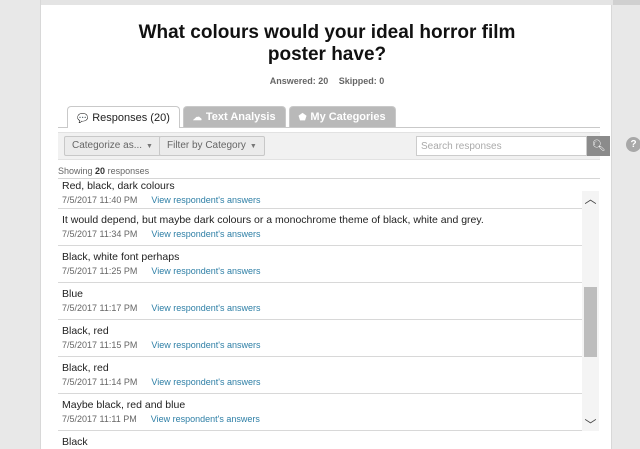 The image size is (640, 449). I want to click on showing-number: 20, so click(100, 171).